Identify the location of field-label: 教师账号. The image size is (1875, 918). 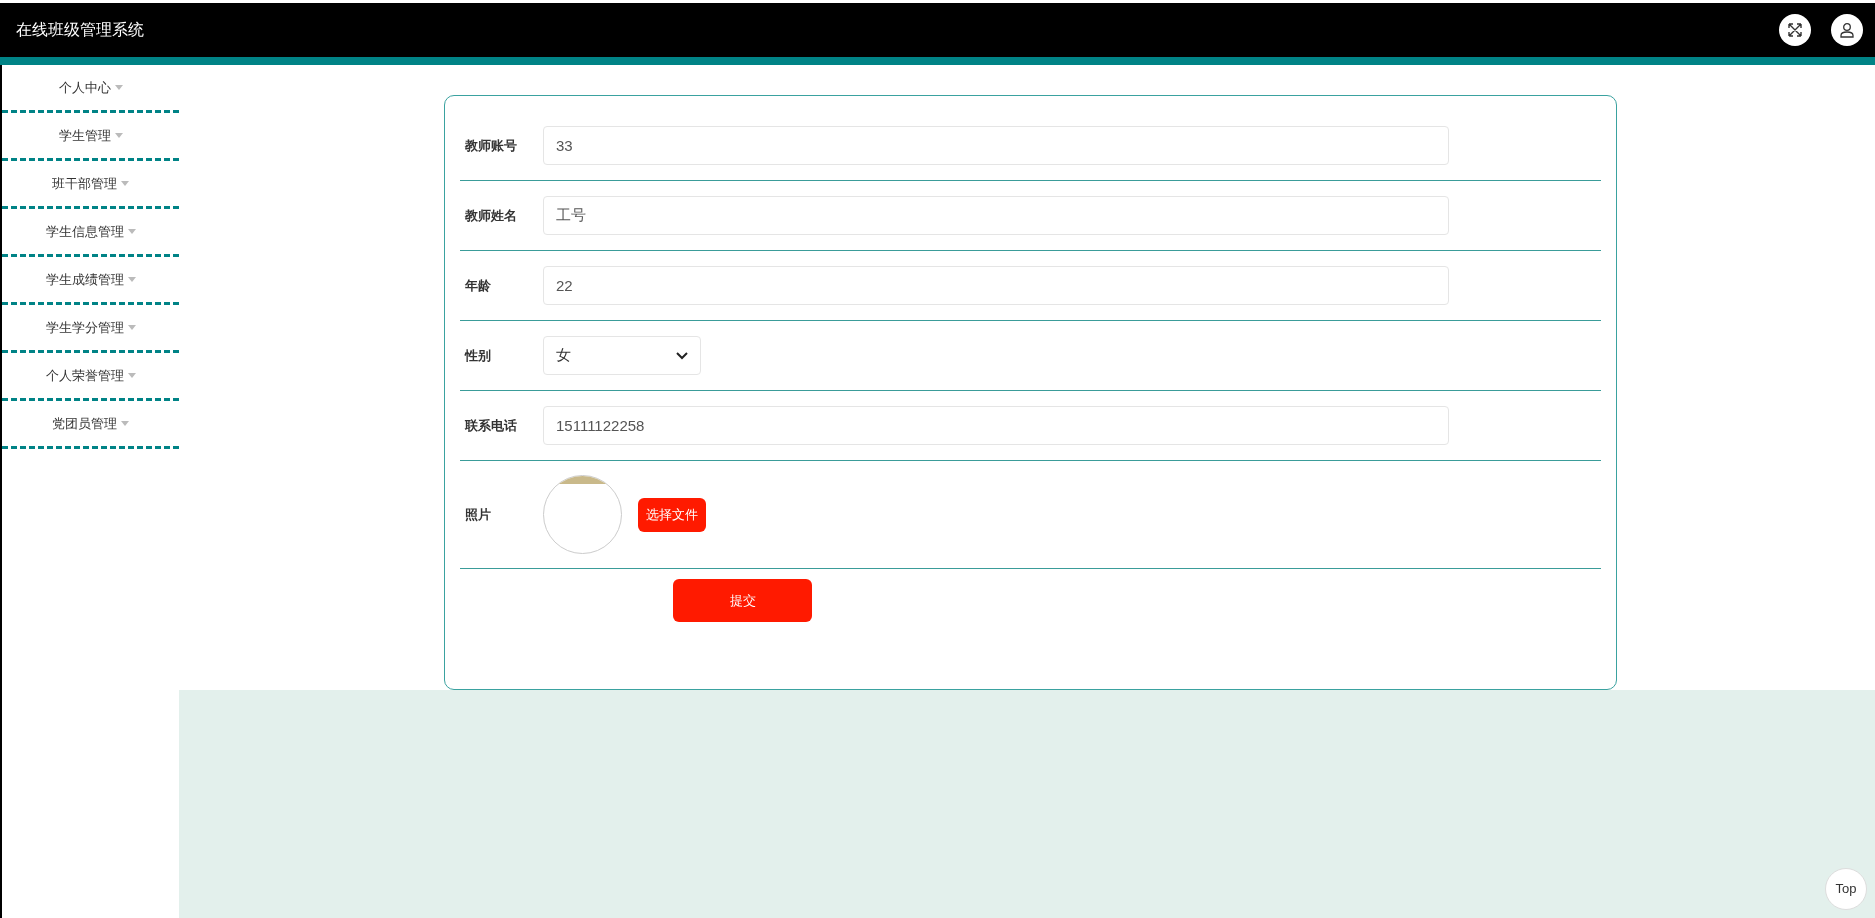
(491, 145).